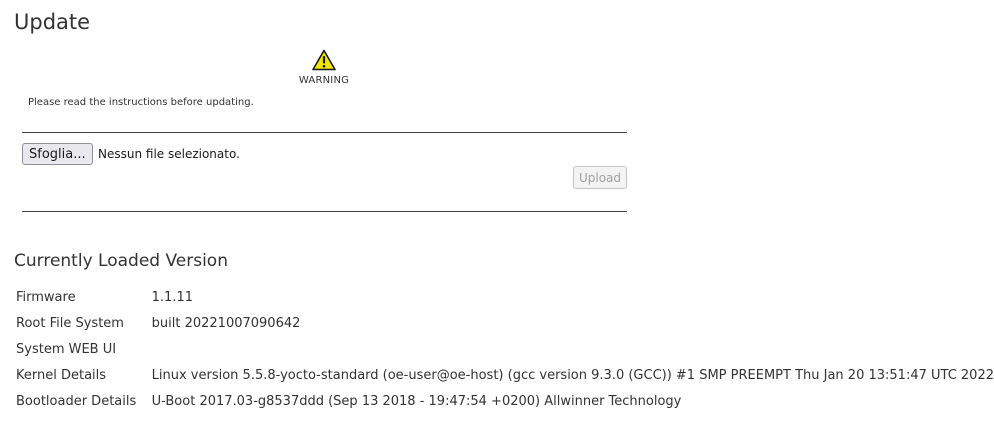 The width and height of the screenshot is (994, 431). I want to click on version-label: System WEB UI, so click(66, 349).